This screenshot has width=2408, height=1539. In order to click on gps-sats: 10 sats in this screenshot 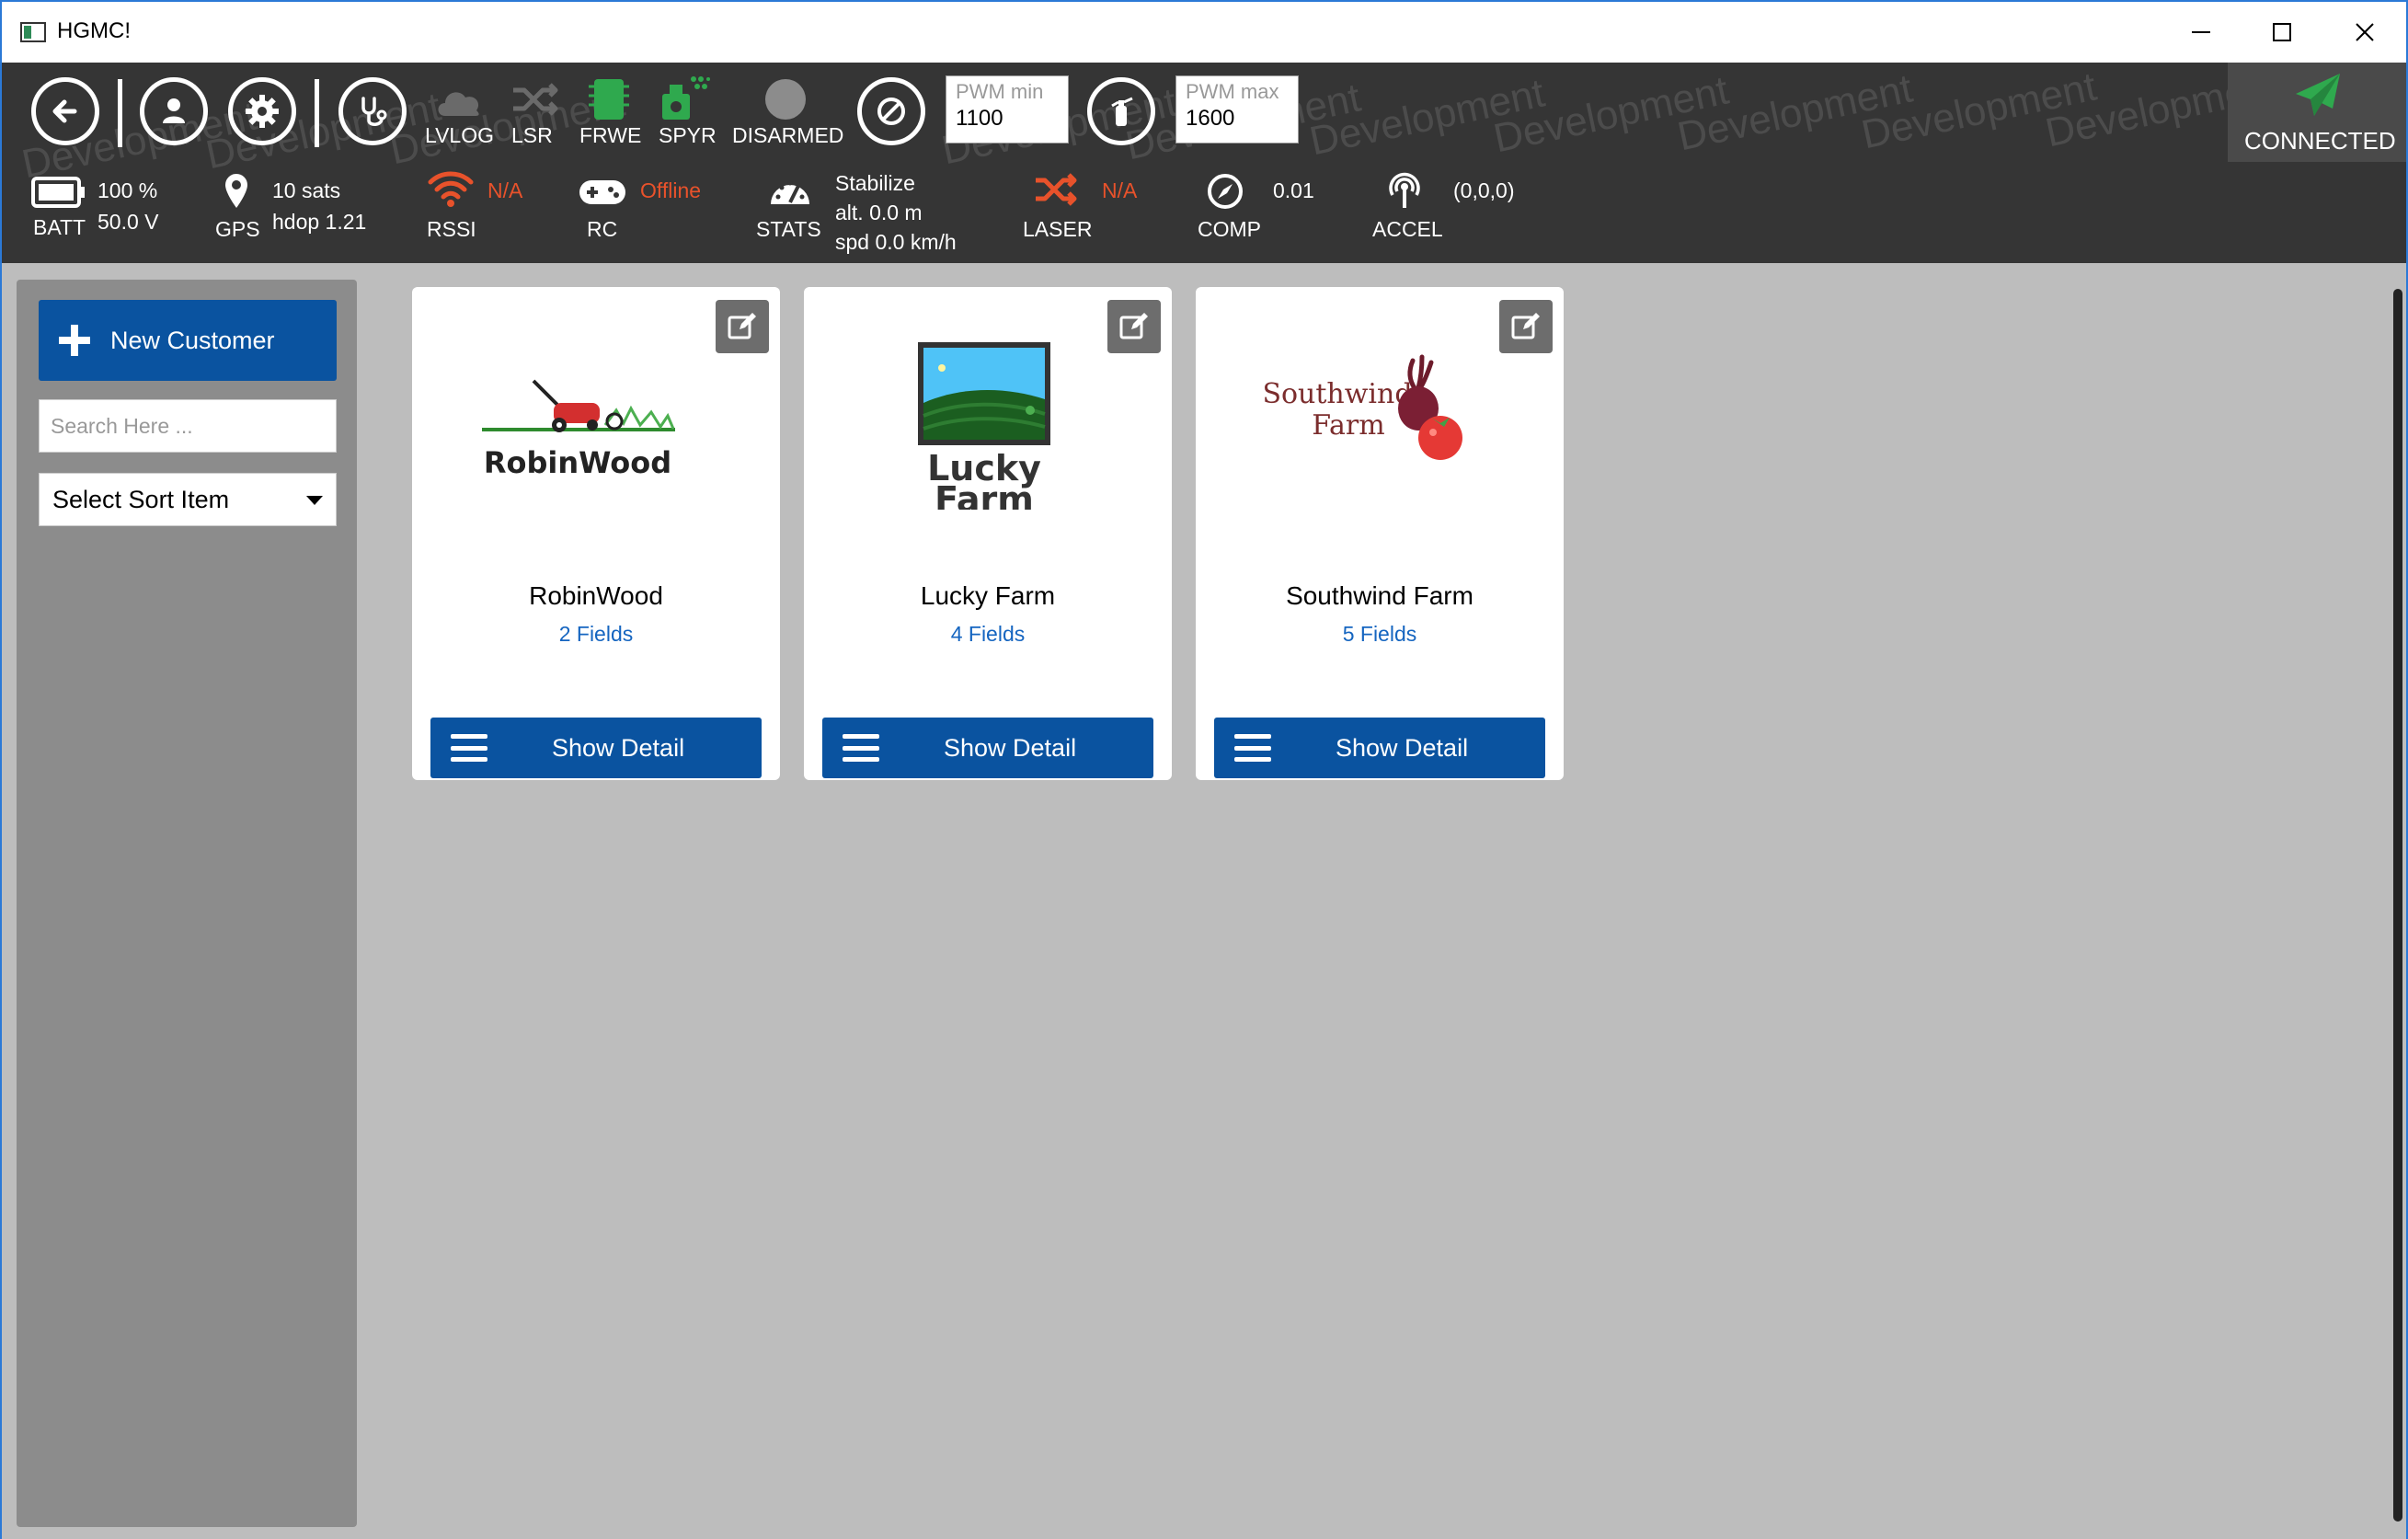, I will do `click(306, 190)`.